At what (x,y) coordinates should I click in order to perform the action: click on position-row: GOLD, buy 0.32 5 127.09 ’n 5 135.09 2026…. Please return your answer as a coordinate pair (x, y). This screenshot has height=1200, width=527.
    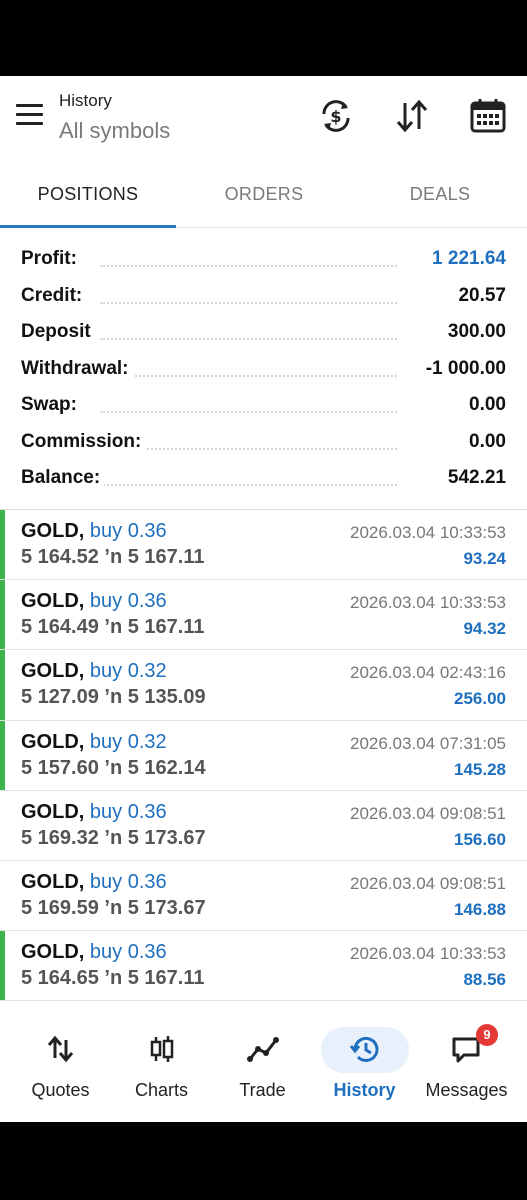
    Looking at the image, I should click on (263, 685).